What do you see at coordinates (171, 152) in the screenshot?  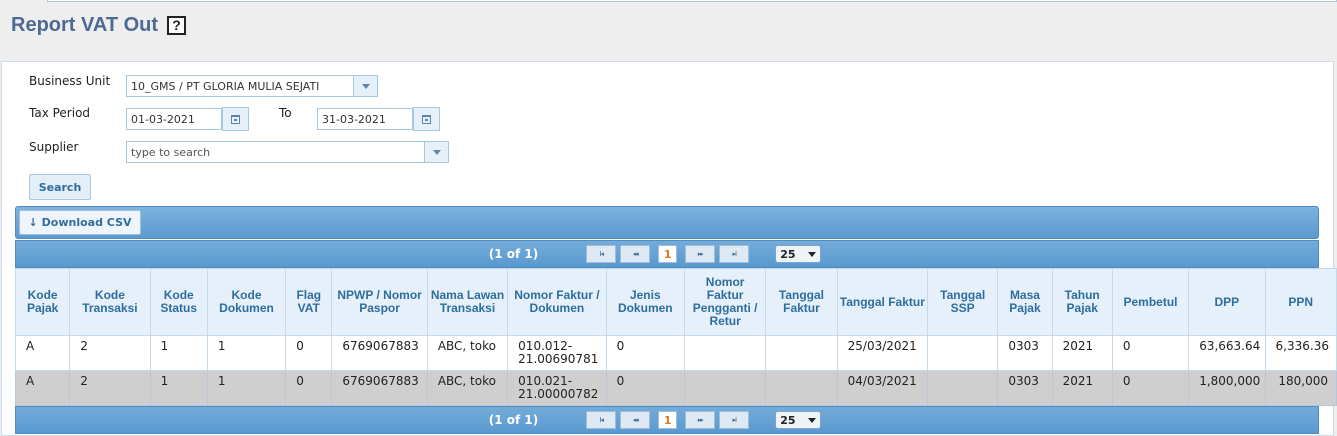 I see `supplier-placeholder: type to search` at bounding box center [171, 152].